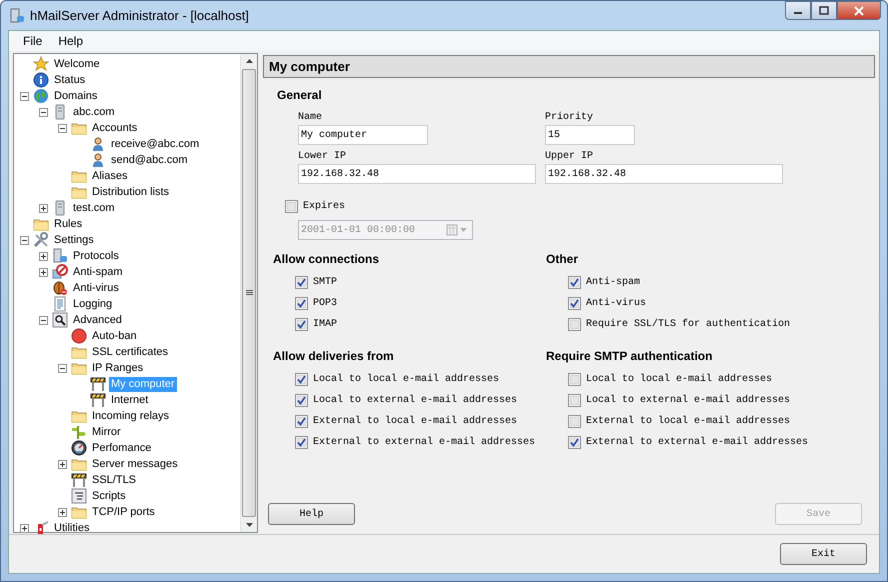 This screenshot has height=582, width=888. Describe the element at coordinates (249, 61) in the screenshot. I see `scroll-up-icon` at that location.